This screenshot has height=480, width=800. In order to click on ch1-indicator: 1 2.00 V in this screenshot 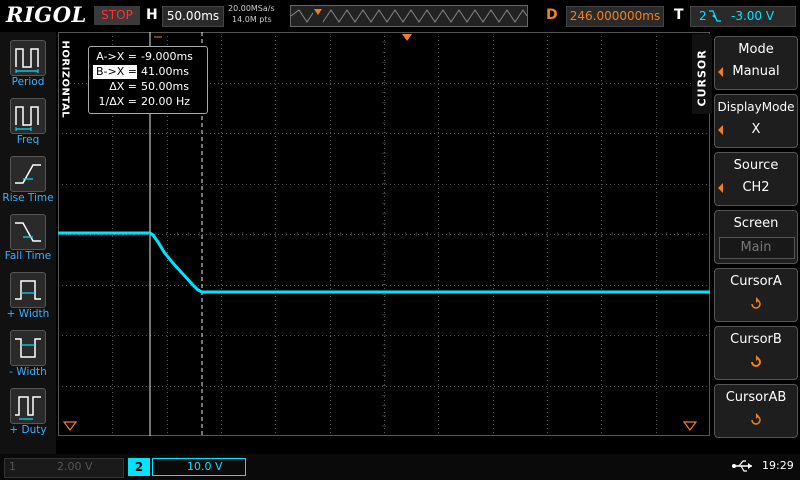, I will do `click(64, 468)`.